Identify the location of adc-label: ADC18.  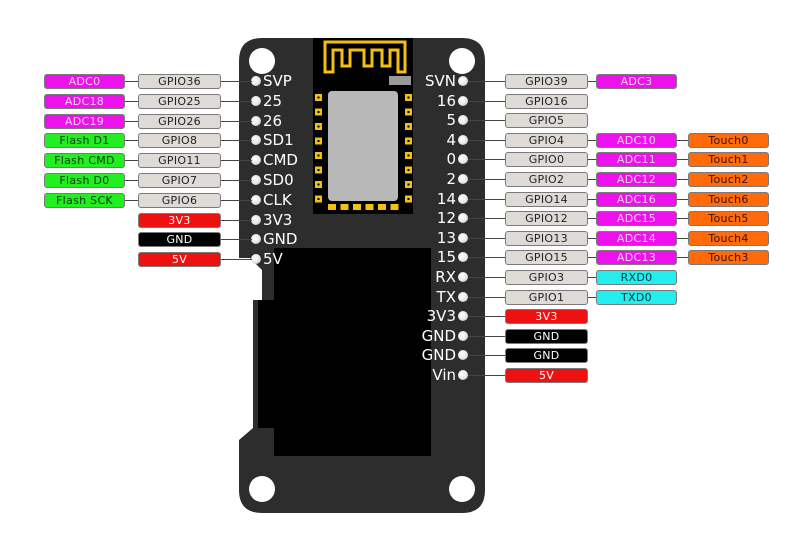
(84, 101).